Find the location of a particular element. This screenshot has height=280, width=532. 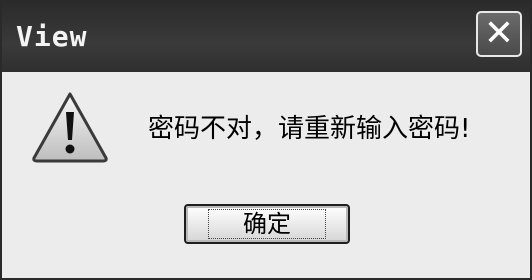

ok-button: 确定 is located at coordinates (267, 224).